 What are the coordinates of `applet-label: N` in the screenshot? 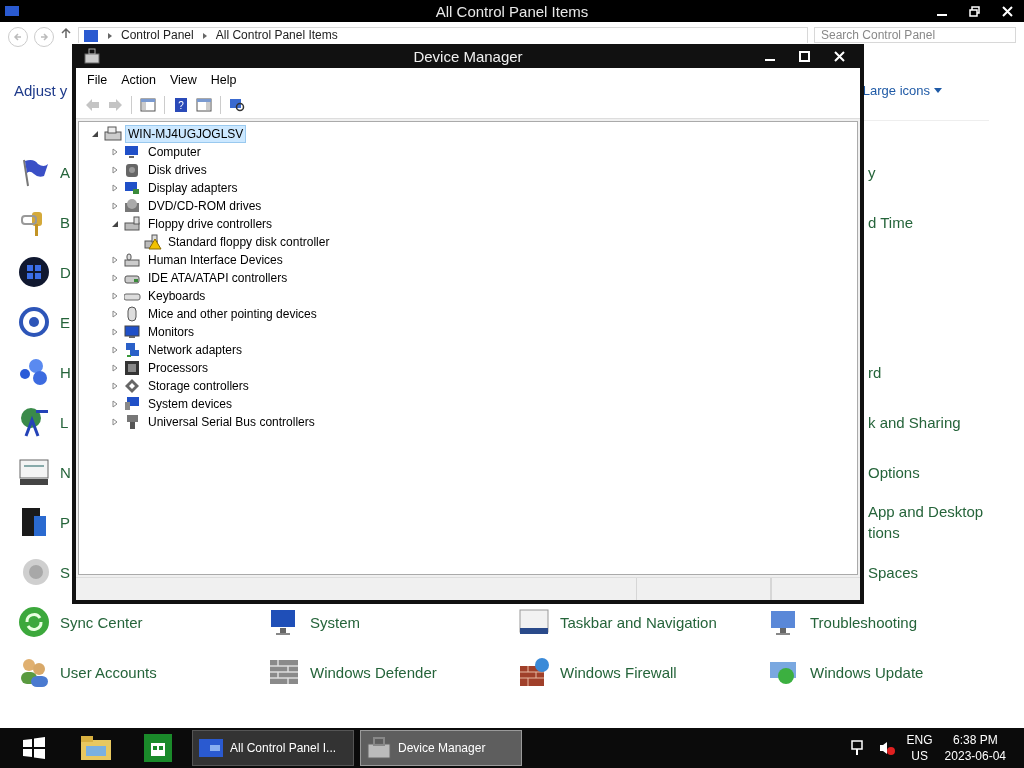 It's located at (65, 472).